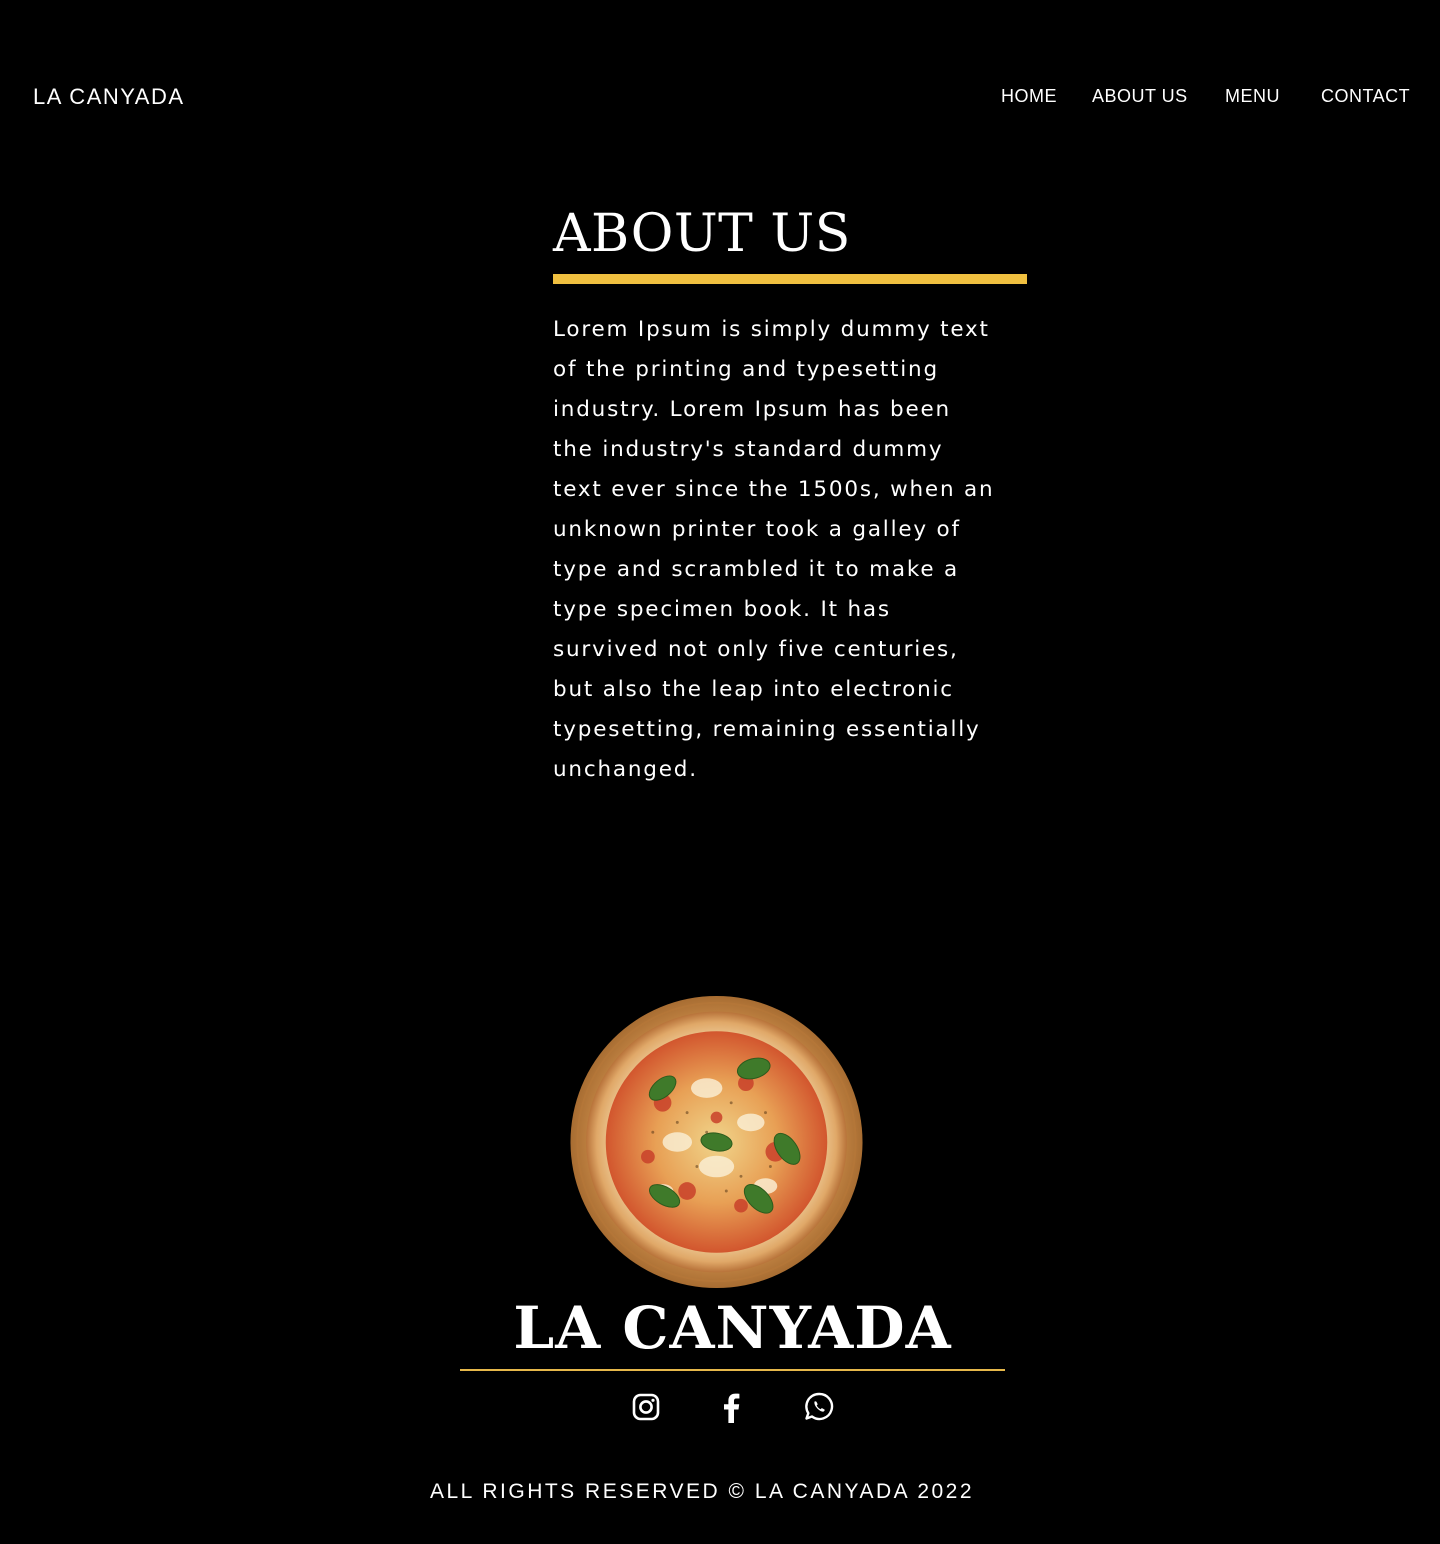 The height and width of the screenshot is (1544, 1440). I want to click on paragraph-line: of the printing and typesetting, so click(746, 369).